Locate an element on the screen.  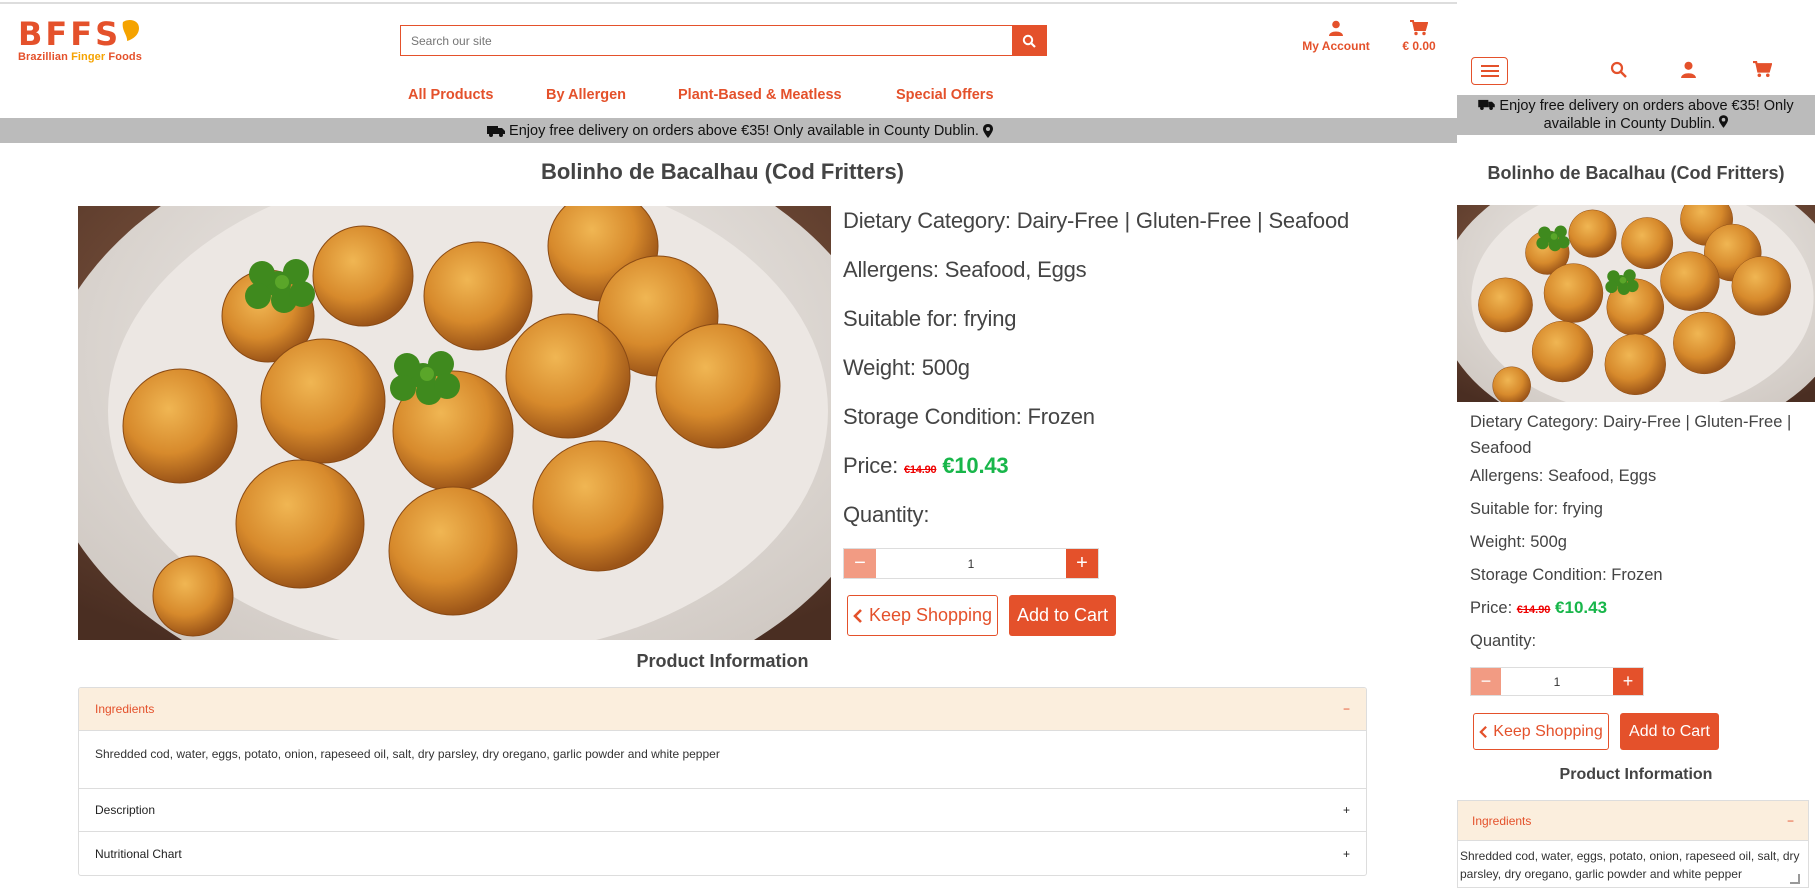
account-label: My Account is located at coordinates (1336, 46).